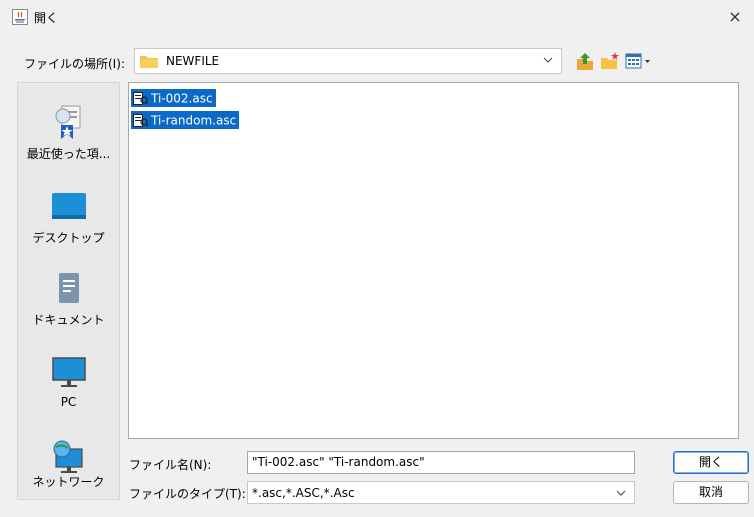  I want to click on network-icon, so click(68, 456).